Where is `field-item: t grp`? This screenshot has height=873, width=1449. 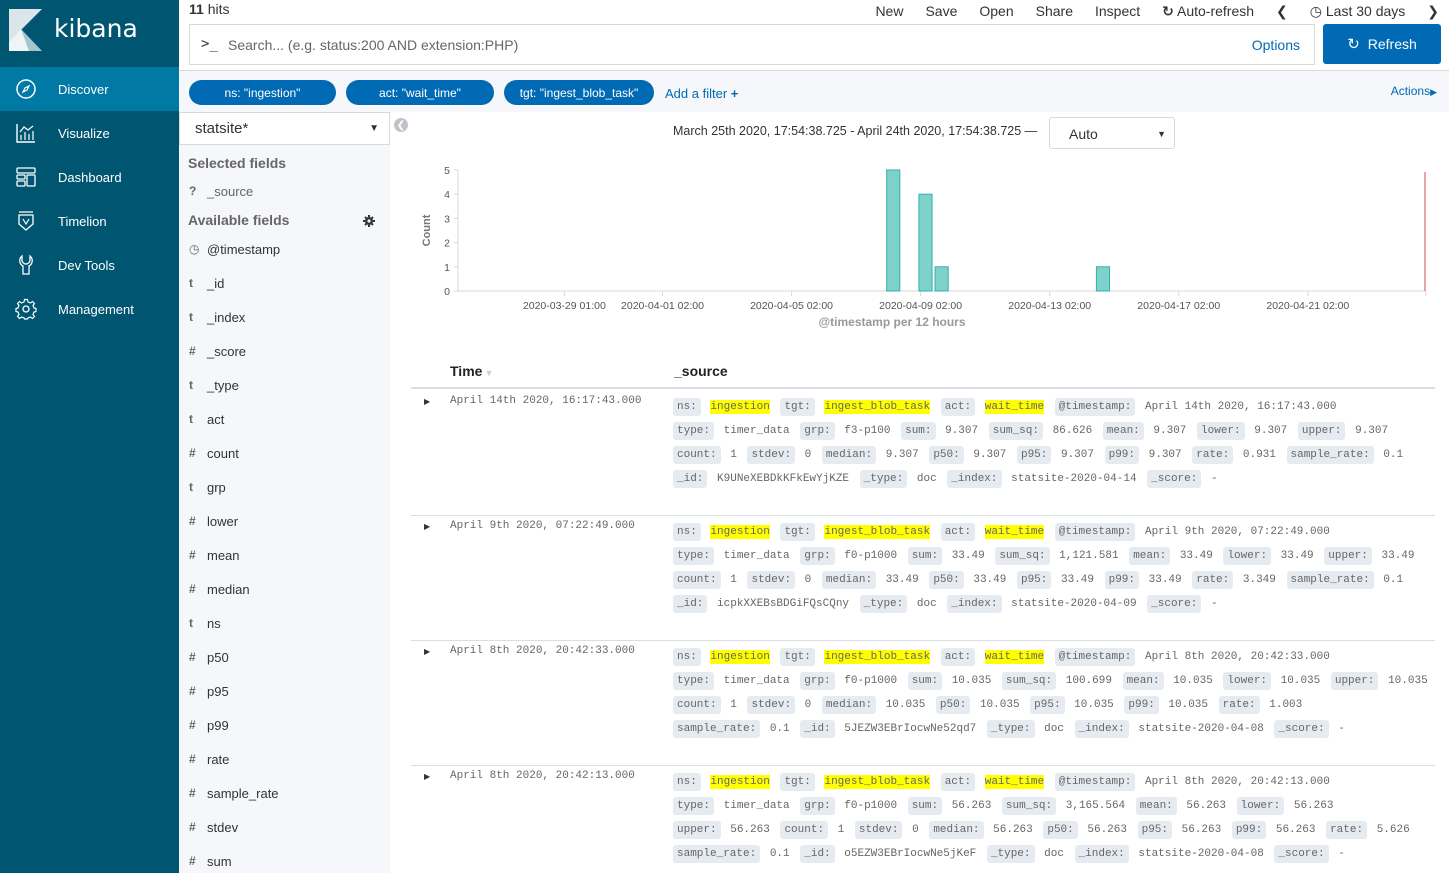
field-item: t grp is located at coordinates (207, 487).